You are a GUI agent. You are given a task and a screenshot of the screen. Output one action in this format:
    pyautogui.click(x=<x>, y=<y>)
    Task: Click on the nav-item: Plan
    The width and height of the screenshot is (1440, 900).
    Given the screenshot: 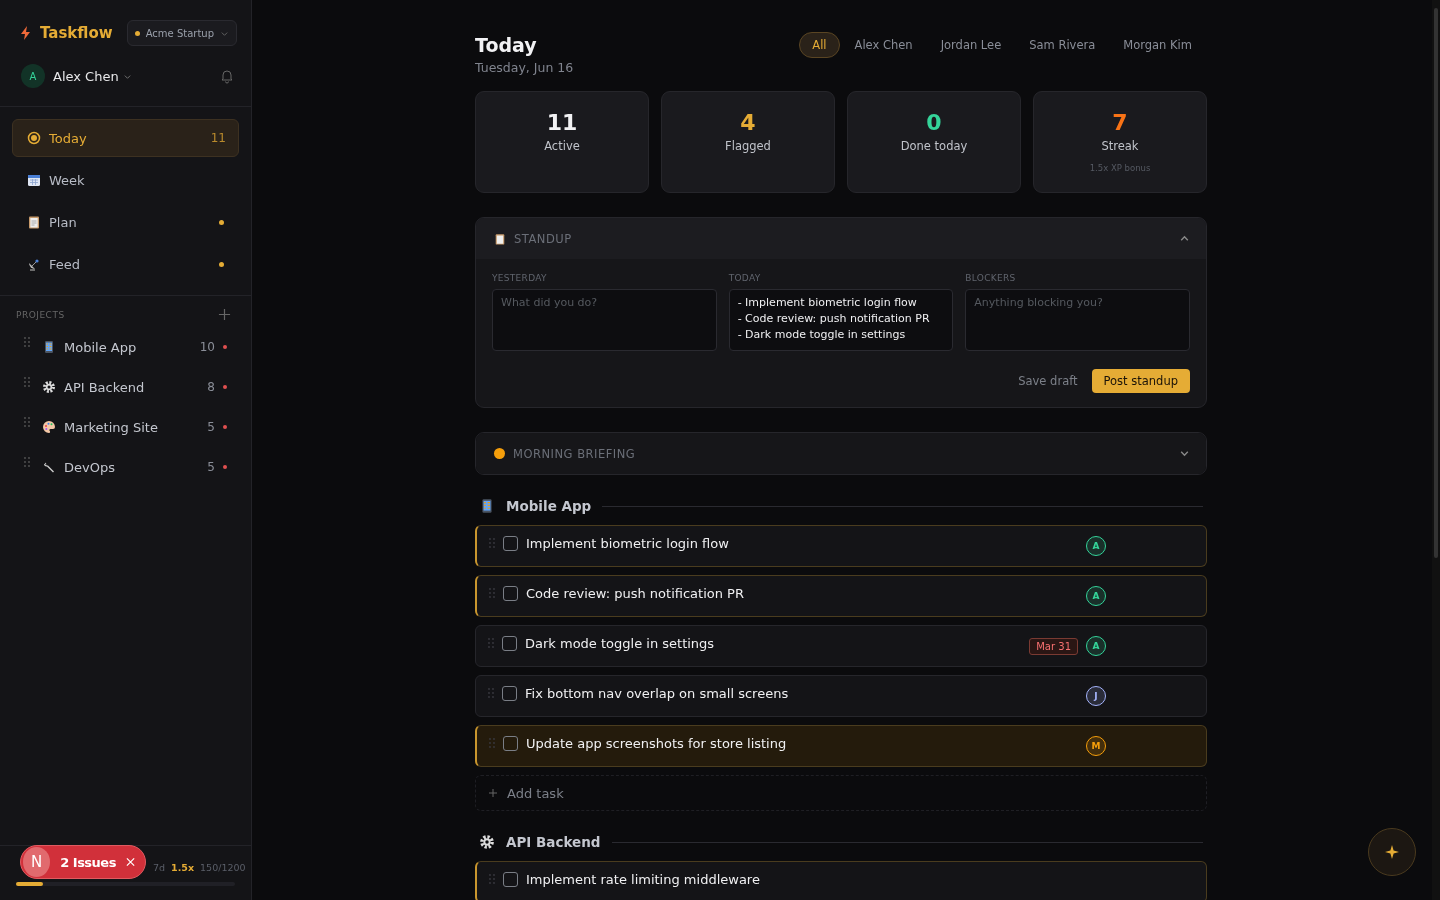 What is the action you would take?
    pyautogui.click(x=125, y=222)
    